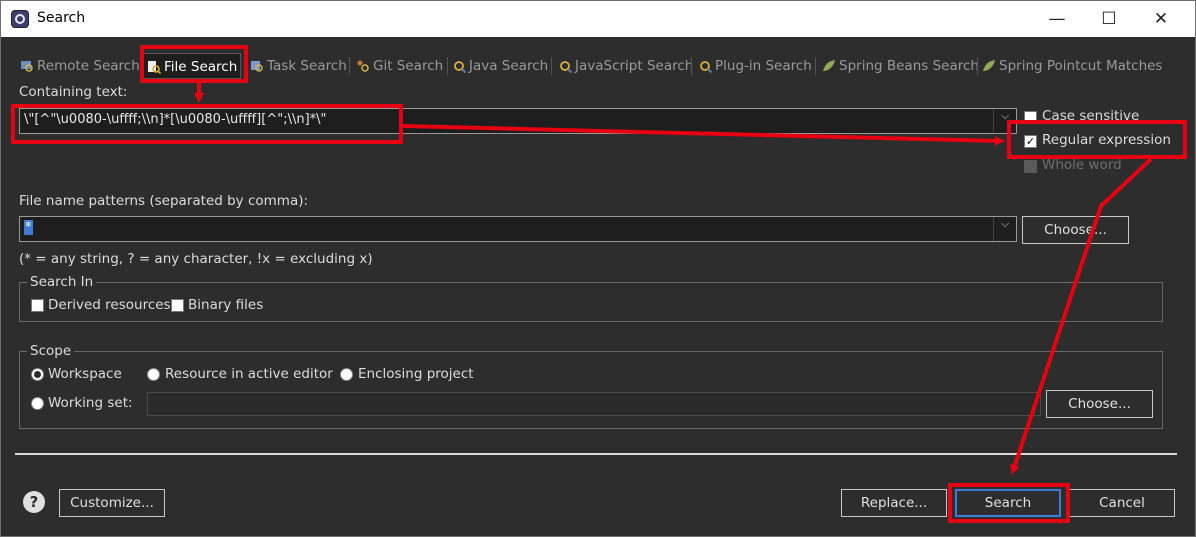 The width and height of the screenshot is (1196, 537). I want to click on arrow-regex-to-search, so click(1081, 316).